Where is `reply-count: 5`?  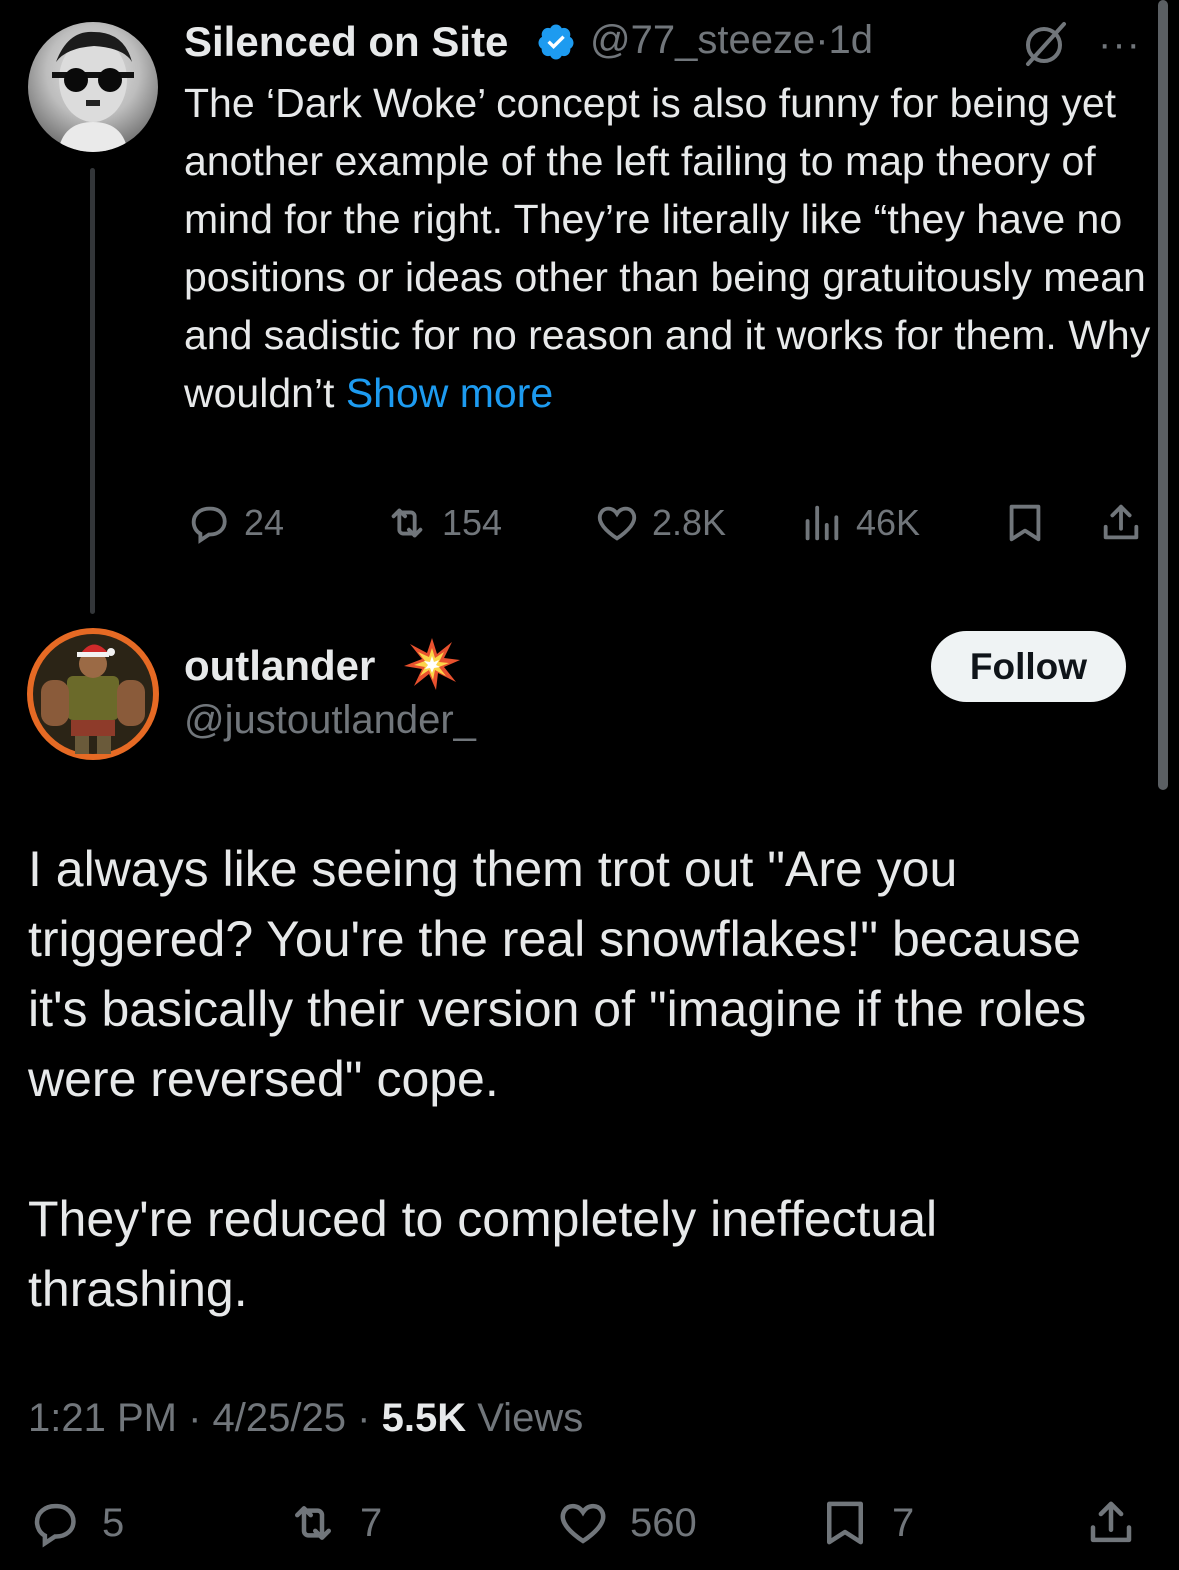 reply-count: 5 is located at coordinates (113, 1522).